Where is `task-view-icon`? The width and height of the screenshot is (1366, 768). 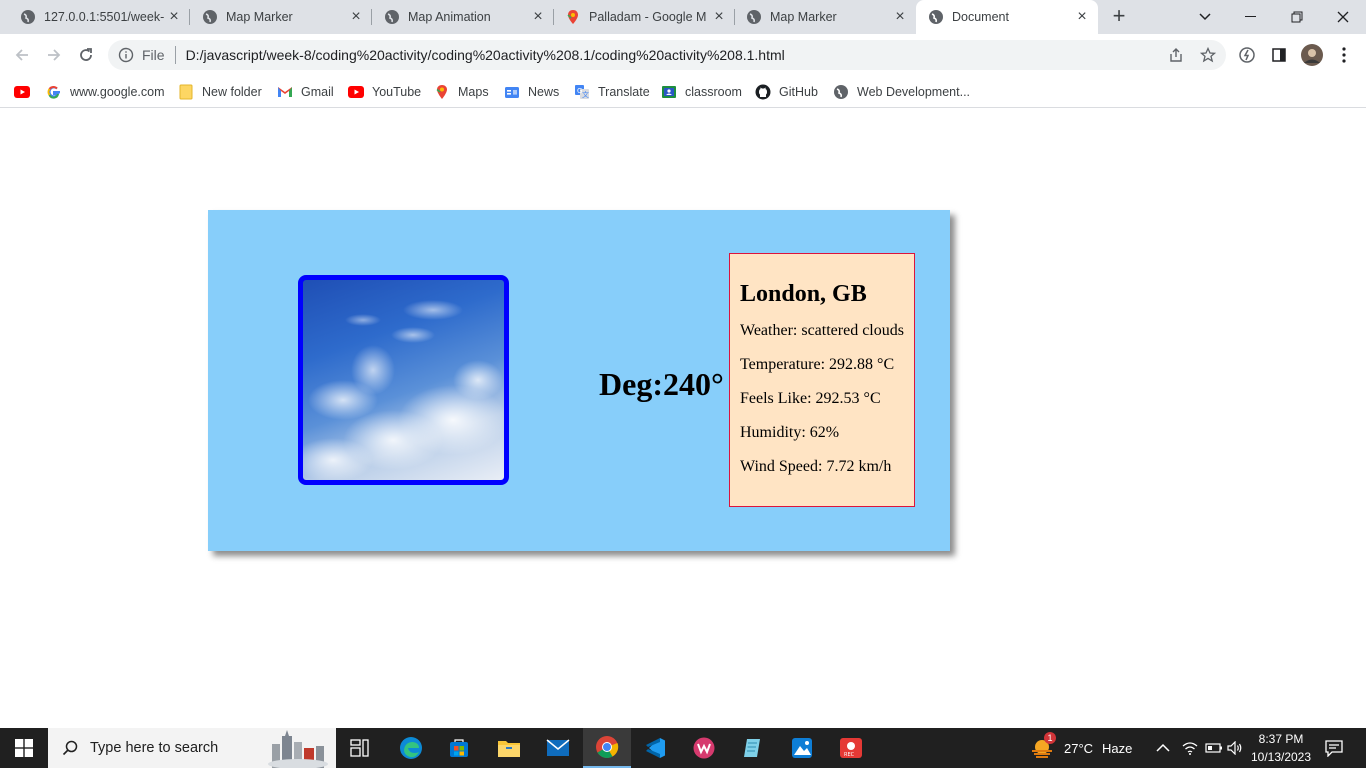 task-view-icon is located at coordinates (360, 748).